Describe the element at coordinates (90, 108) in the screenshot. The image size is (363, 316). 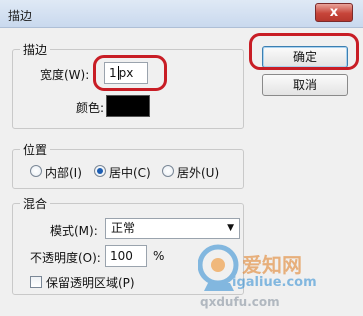
I see `color-label: 颜色:` at that location.